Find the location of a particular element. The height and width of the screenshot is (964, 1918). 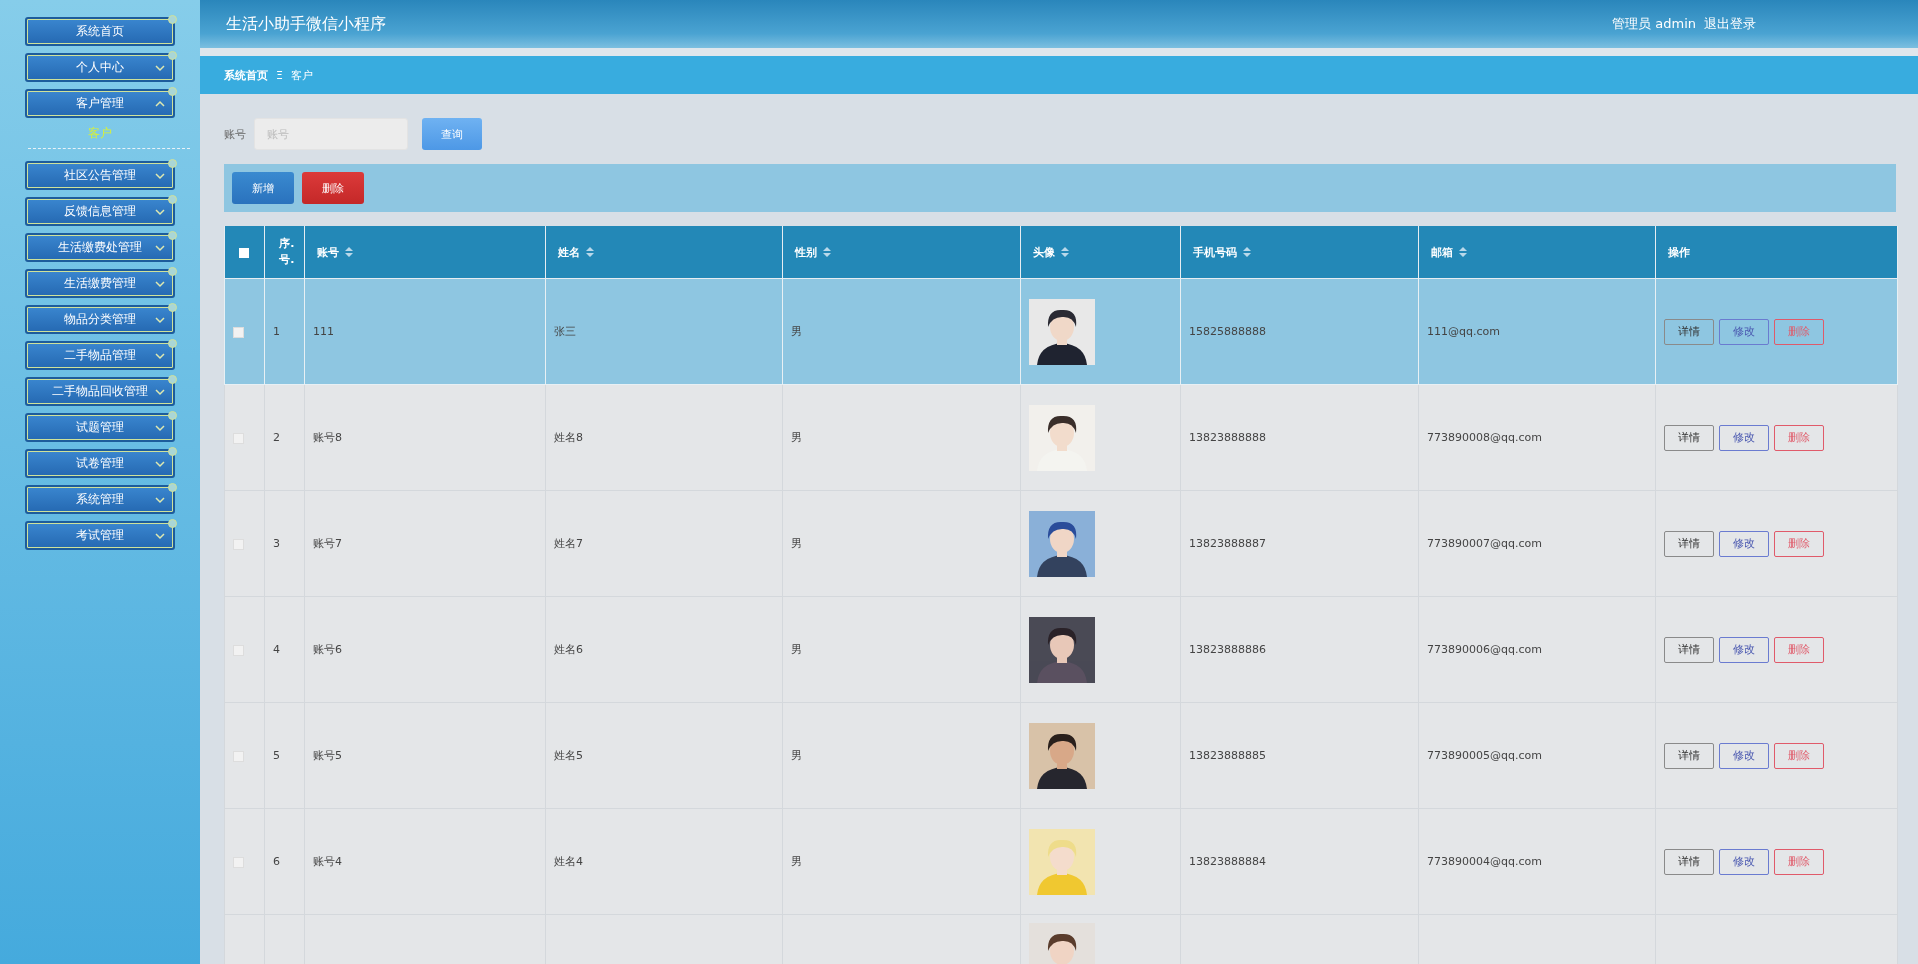

table-cell: 3 is located at coordinates (284, 543).